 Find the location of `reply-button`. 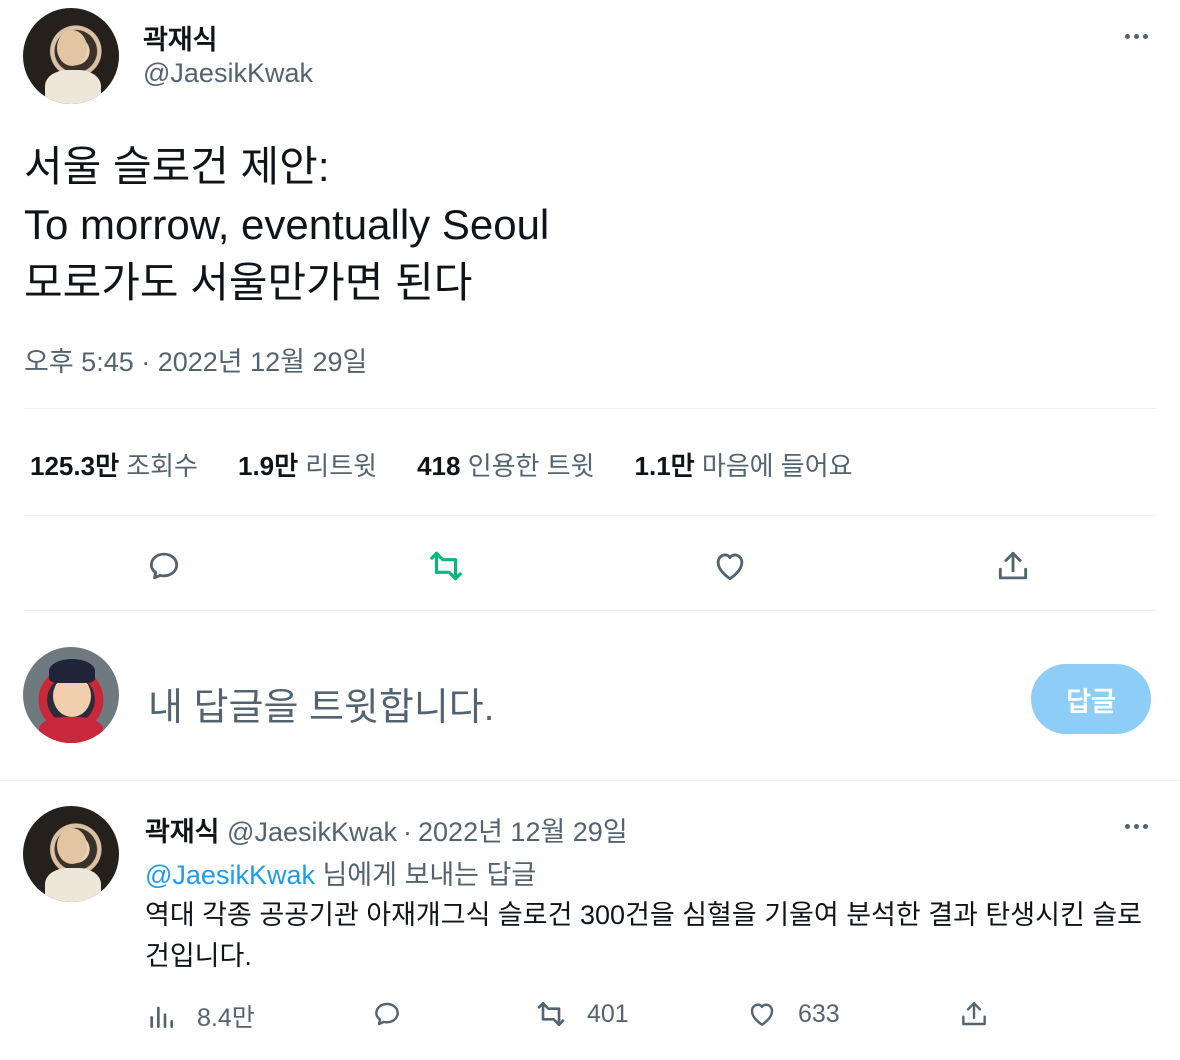

reply-button is located at coordinates (164, 566).